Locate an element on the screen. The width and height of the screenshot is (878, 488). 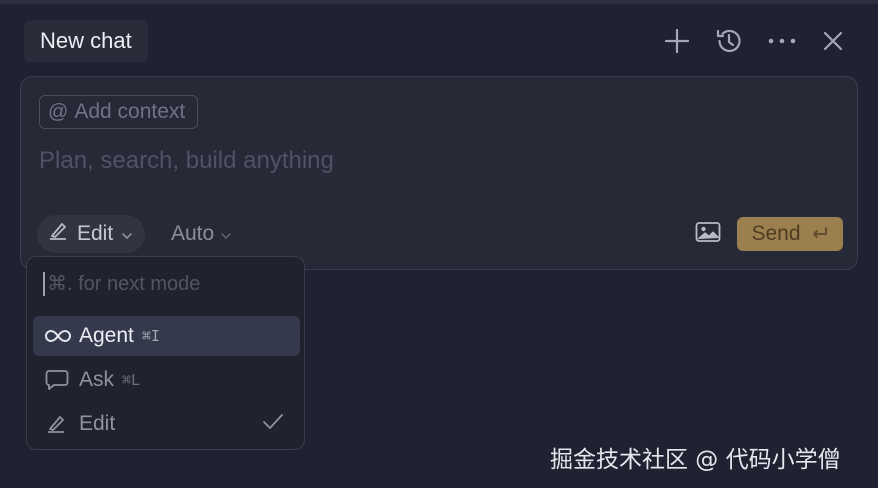
mode-selector-button: Edit is located at coordinates (91, 234).